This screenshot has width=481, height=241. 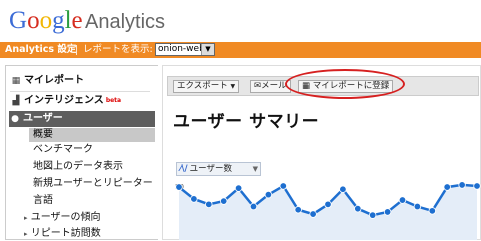 What do you see at coordinates (107, 167) in the screenshot?
I see `sidebar-subitem-map-overlay: 地図上のデータ表示` at bounding box center [107, 167].